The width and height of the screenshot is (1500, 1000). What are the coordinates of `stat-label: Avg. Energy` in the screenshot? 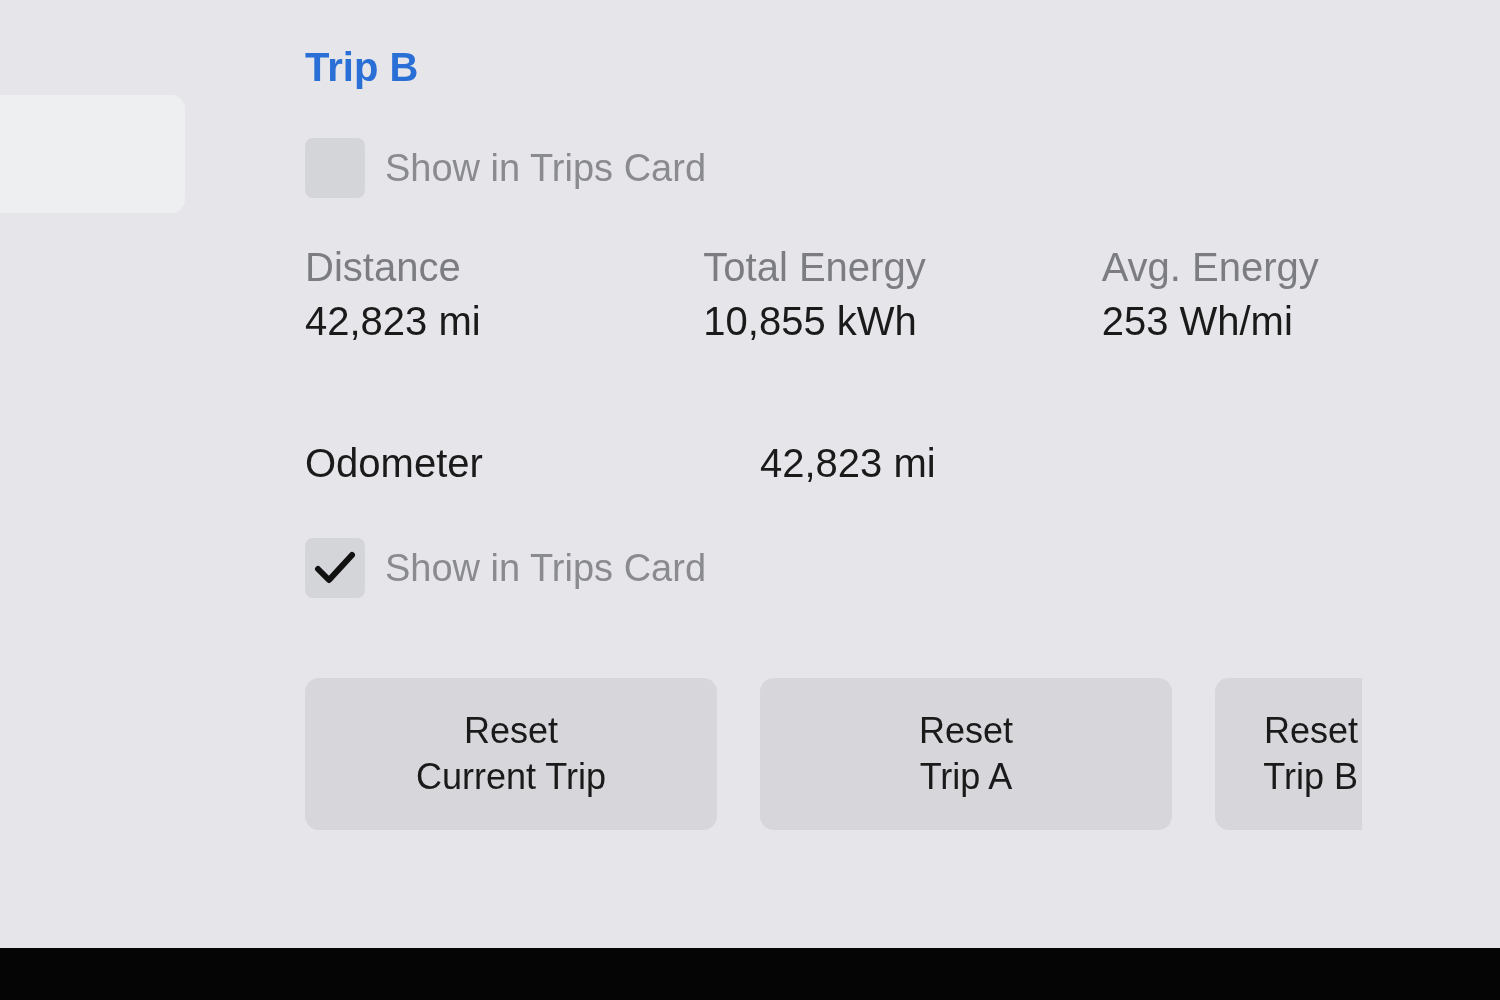 It's located at (1210, 267).